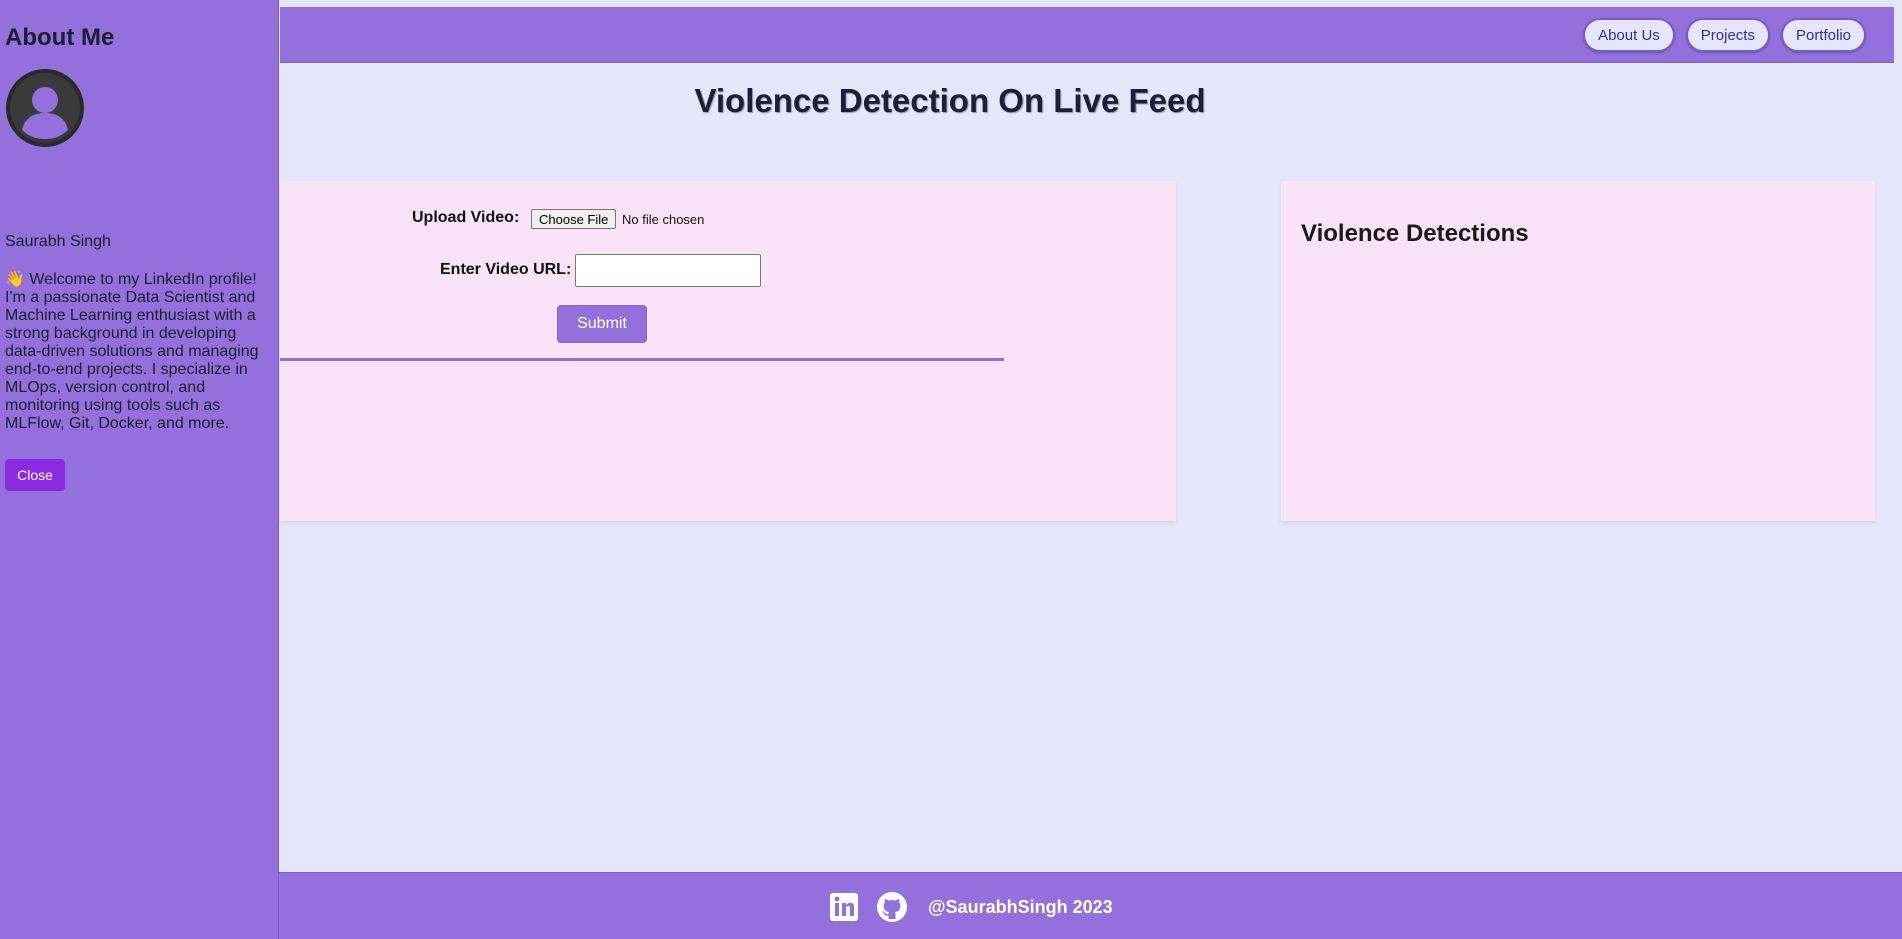  Describe the element at coordinates (1898, 34) in the screenshot. I see `header-edge` at that location.